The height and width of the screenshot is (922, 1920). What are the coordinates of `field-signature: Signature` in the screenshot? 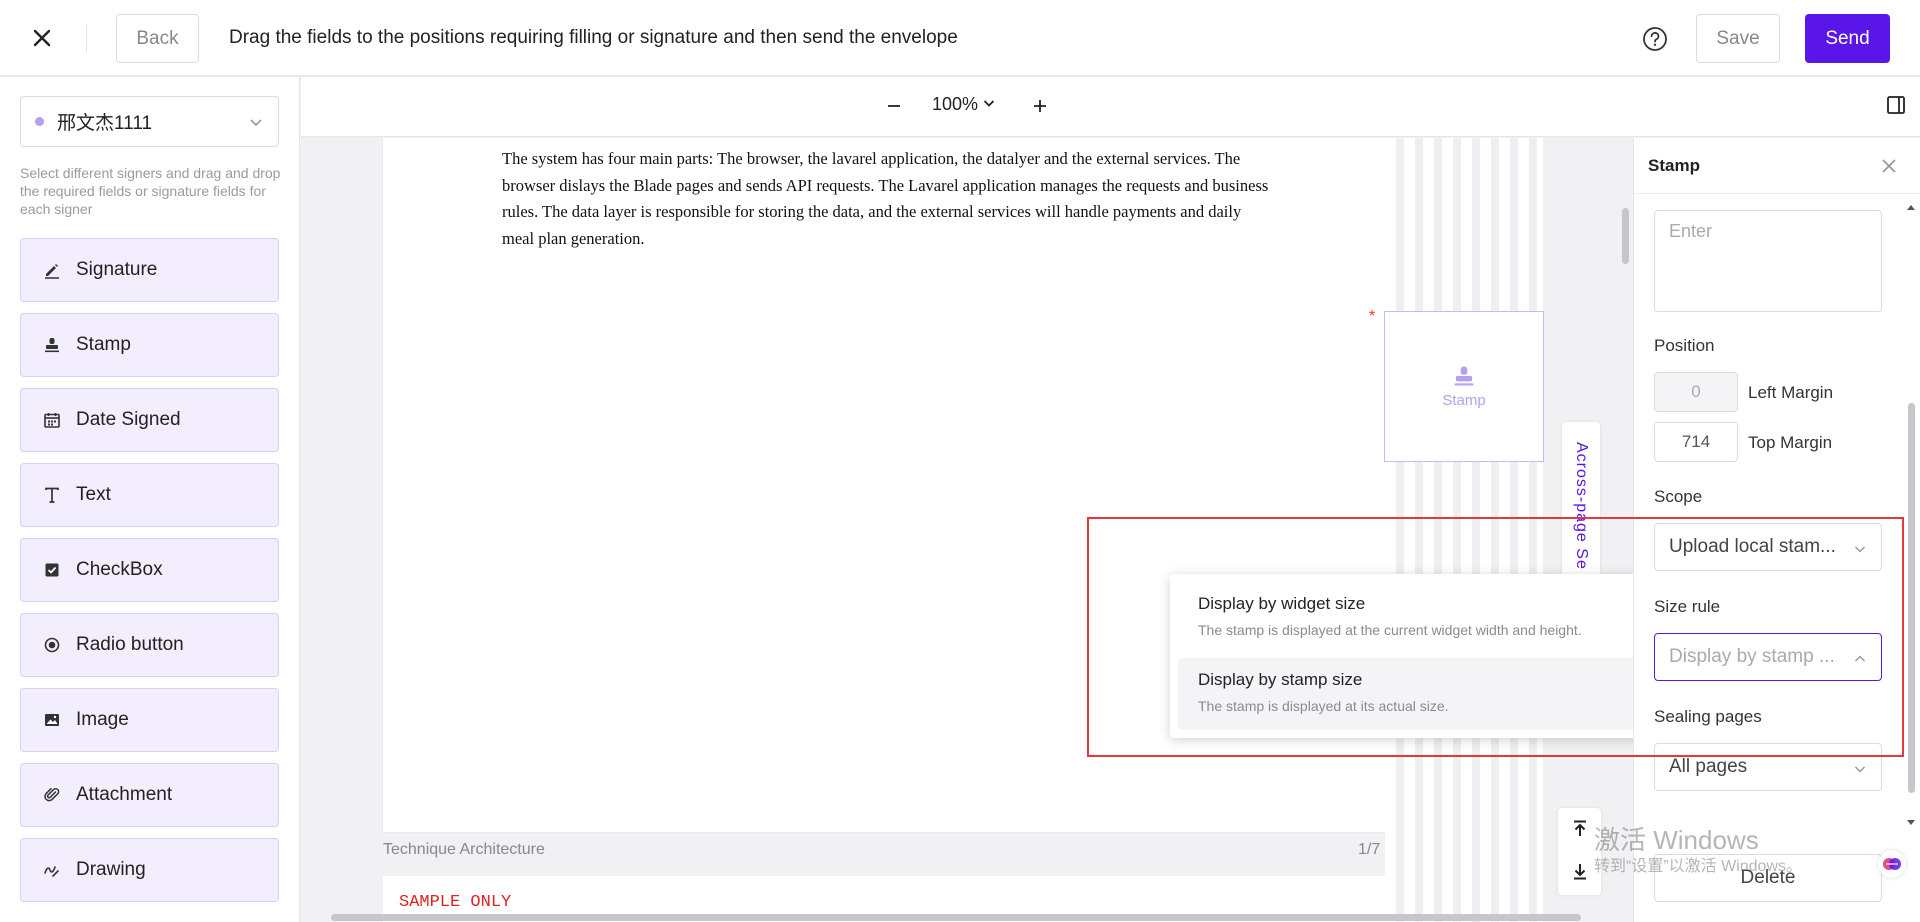 It's located at (149, 270).